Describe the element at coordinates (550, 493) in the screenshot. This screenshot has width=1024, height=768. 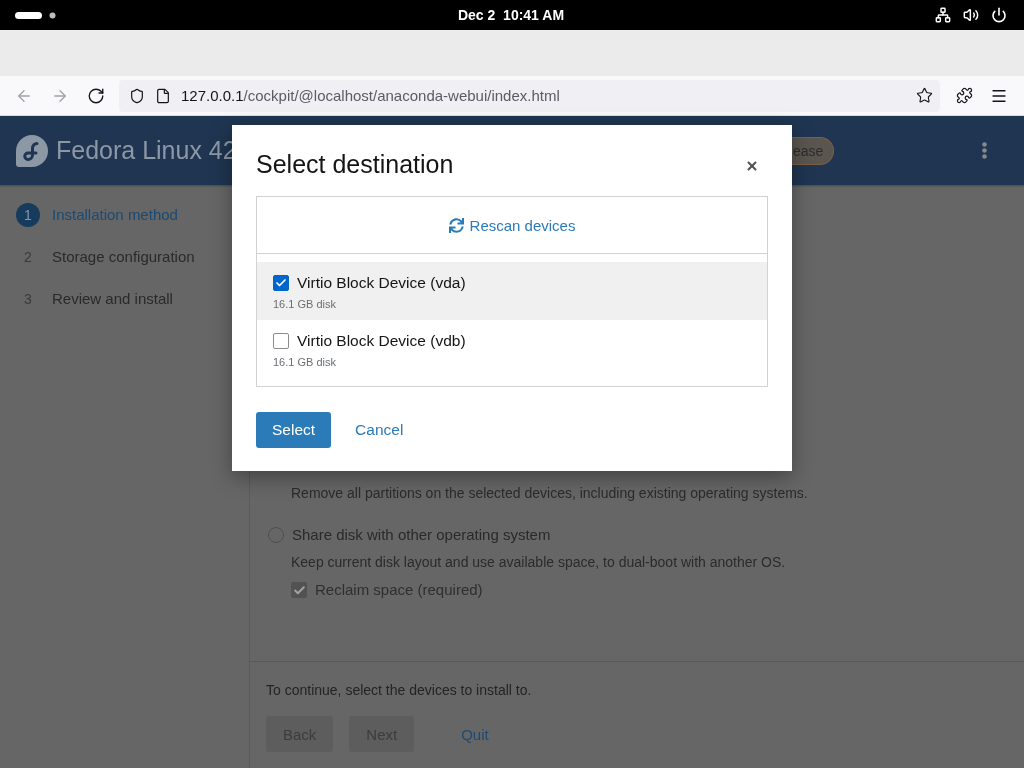
I see `option-description: Remove all partitions on the selected devices, including existing operating systems.` at that location.